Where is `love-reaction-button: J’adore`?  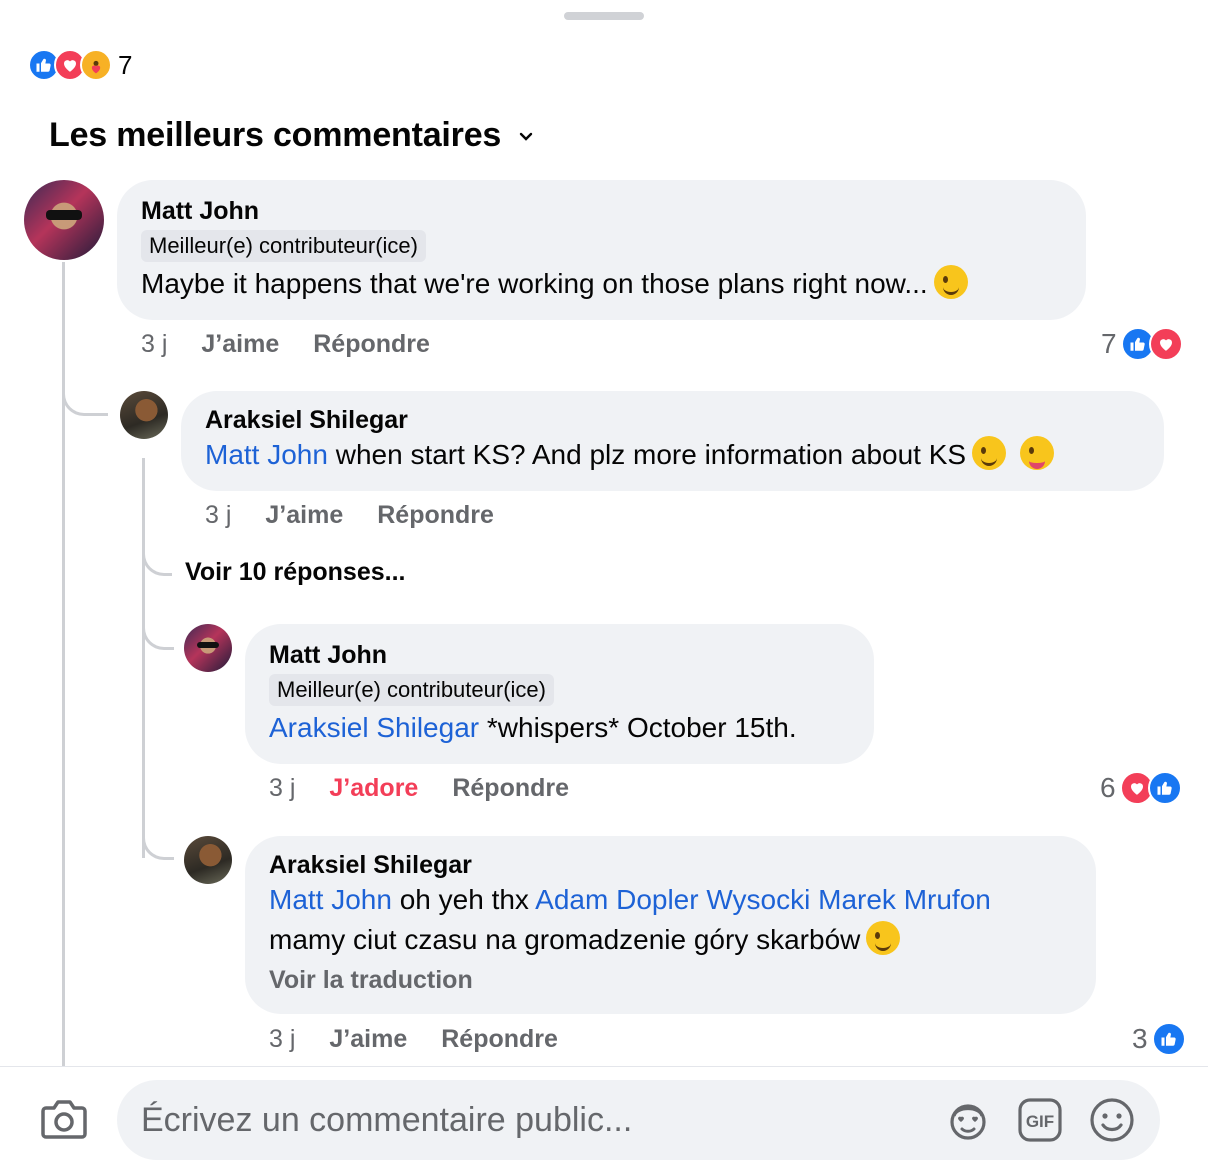 love-reaction-button: J’adore is located at coordinates (373, 788).